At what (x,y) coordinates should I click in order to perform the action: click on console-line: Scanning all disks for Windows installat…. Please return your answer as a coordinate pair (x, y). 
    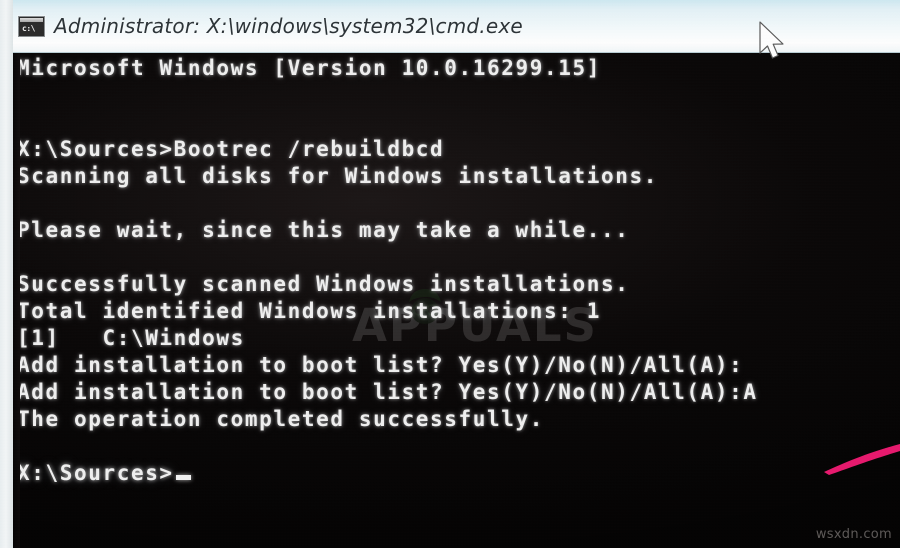
    Looking at the image, I should click on (460, 176).